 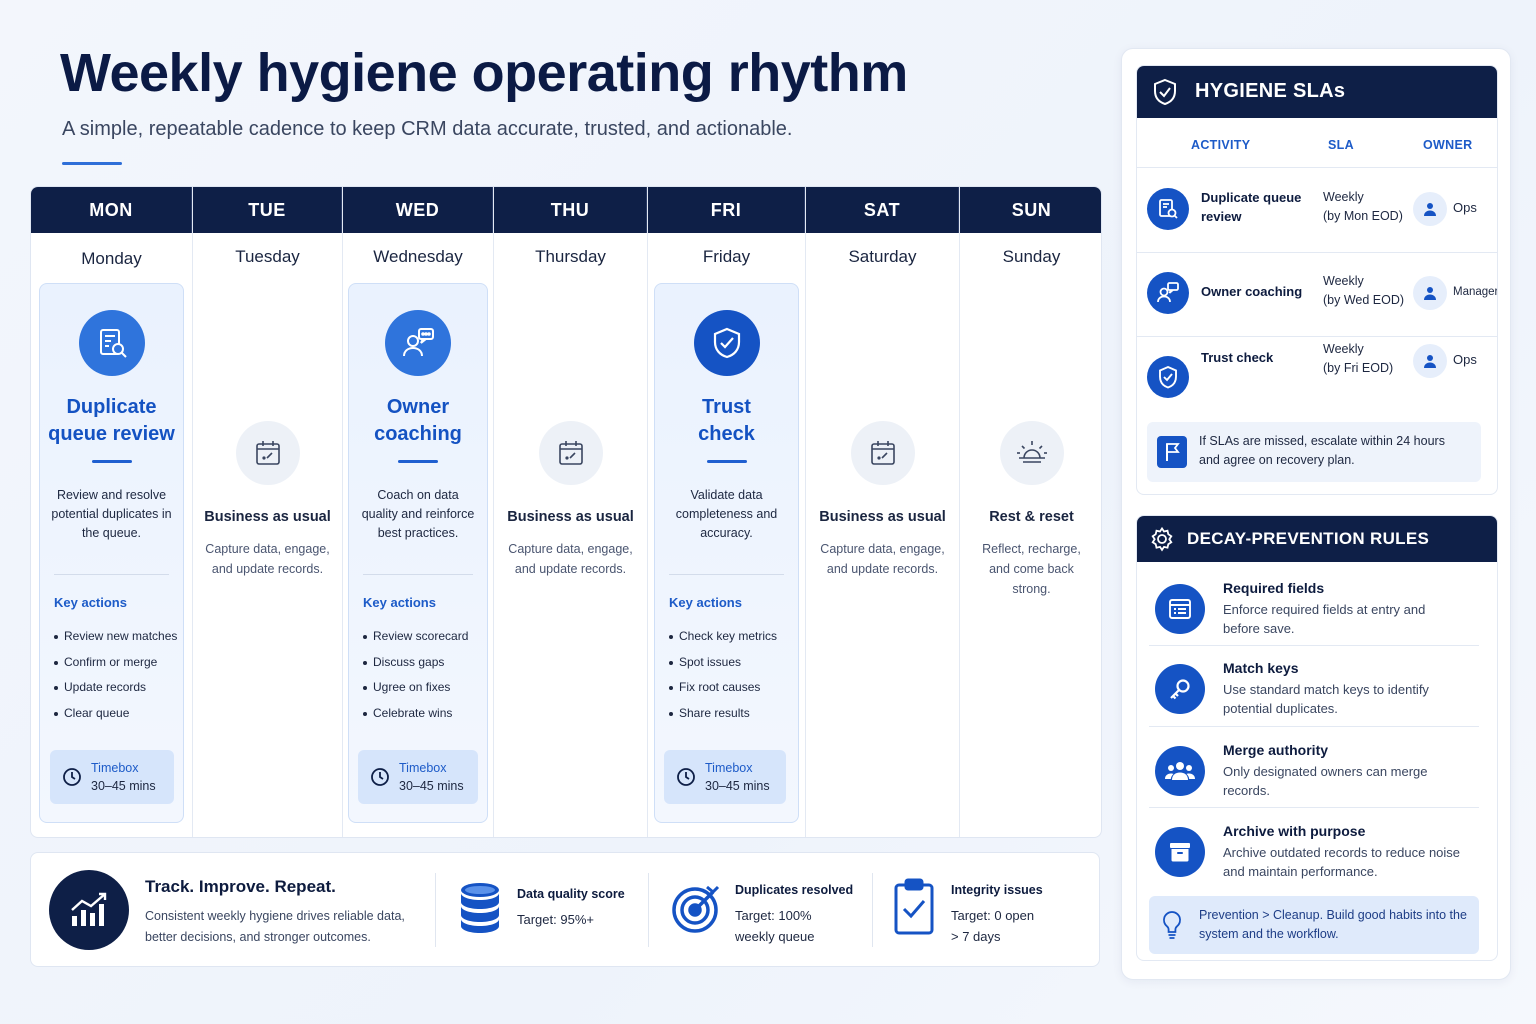 I want to click on footer-title: Track. Improve. Repeat., so click(x=240, y=886).